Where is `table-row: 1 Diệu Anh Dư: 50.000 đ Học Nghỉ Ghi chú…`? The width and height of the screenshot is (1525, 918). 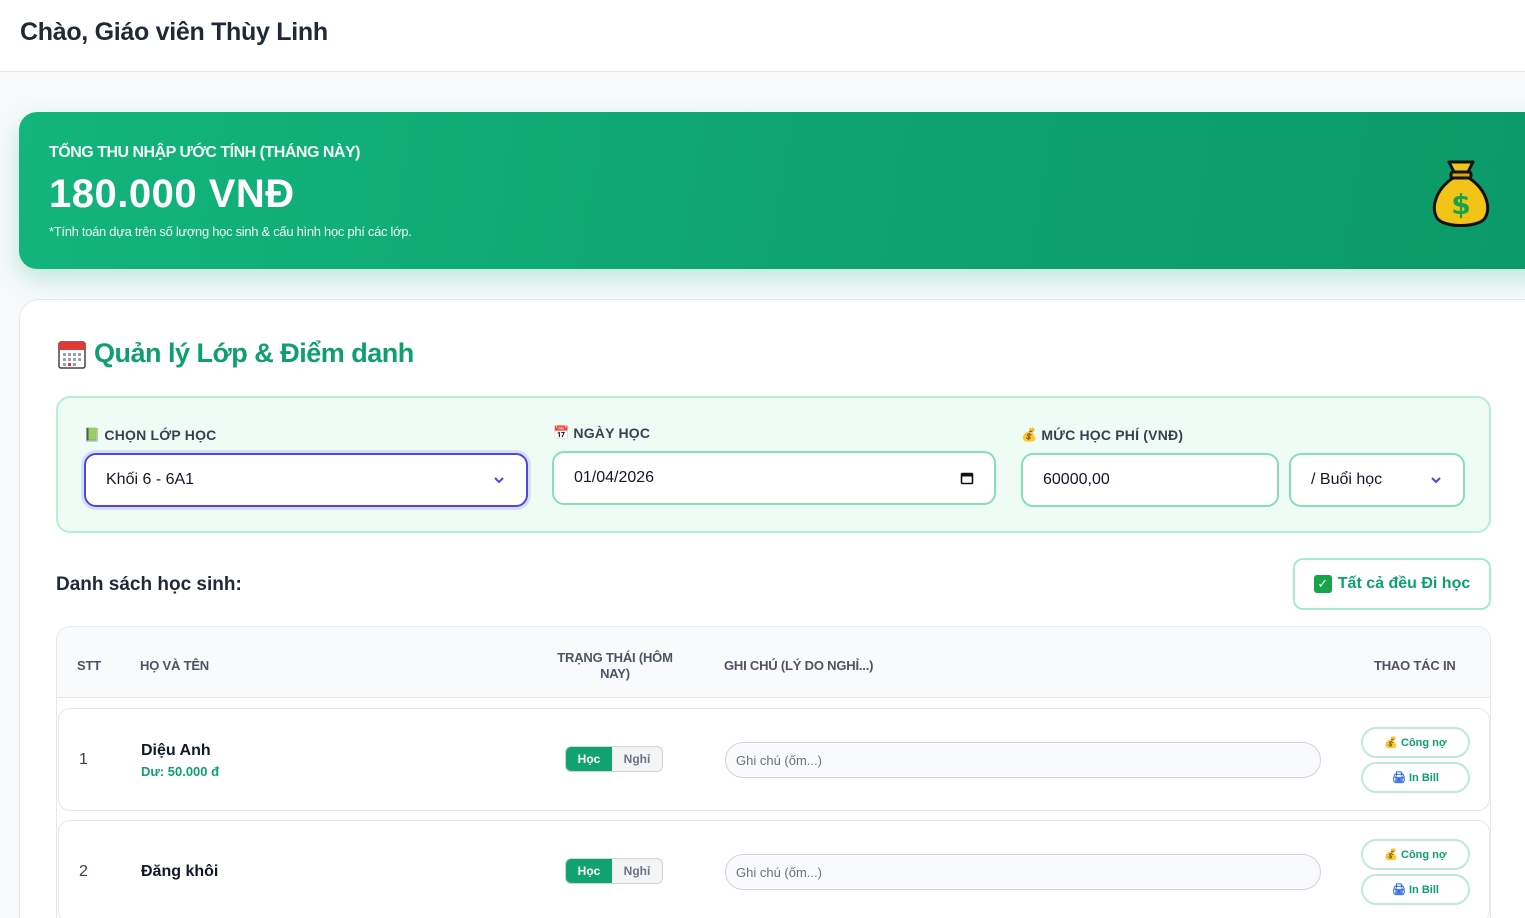 table-row: 1 Diệu Anh Dư: 50.000 đ Học Nghỉ Ghi chú… is located at coordinates (774, 759).